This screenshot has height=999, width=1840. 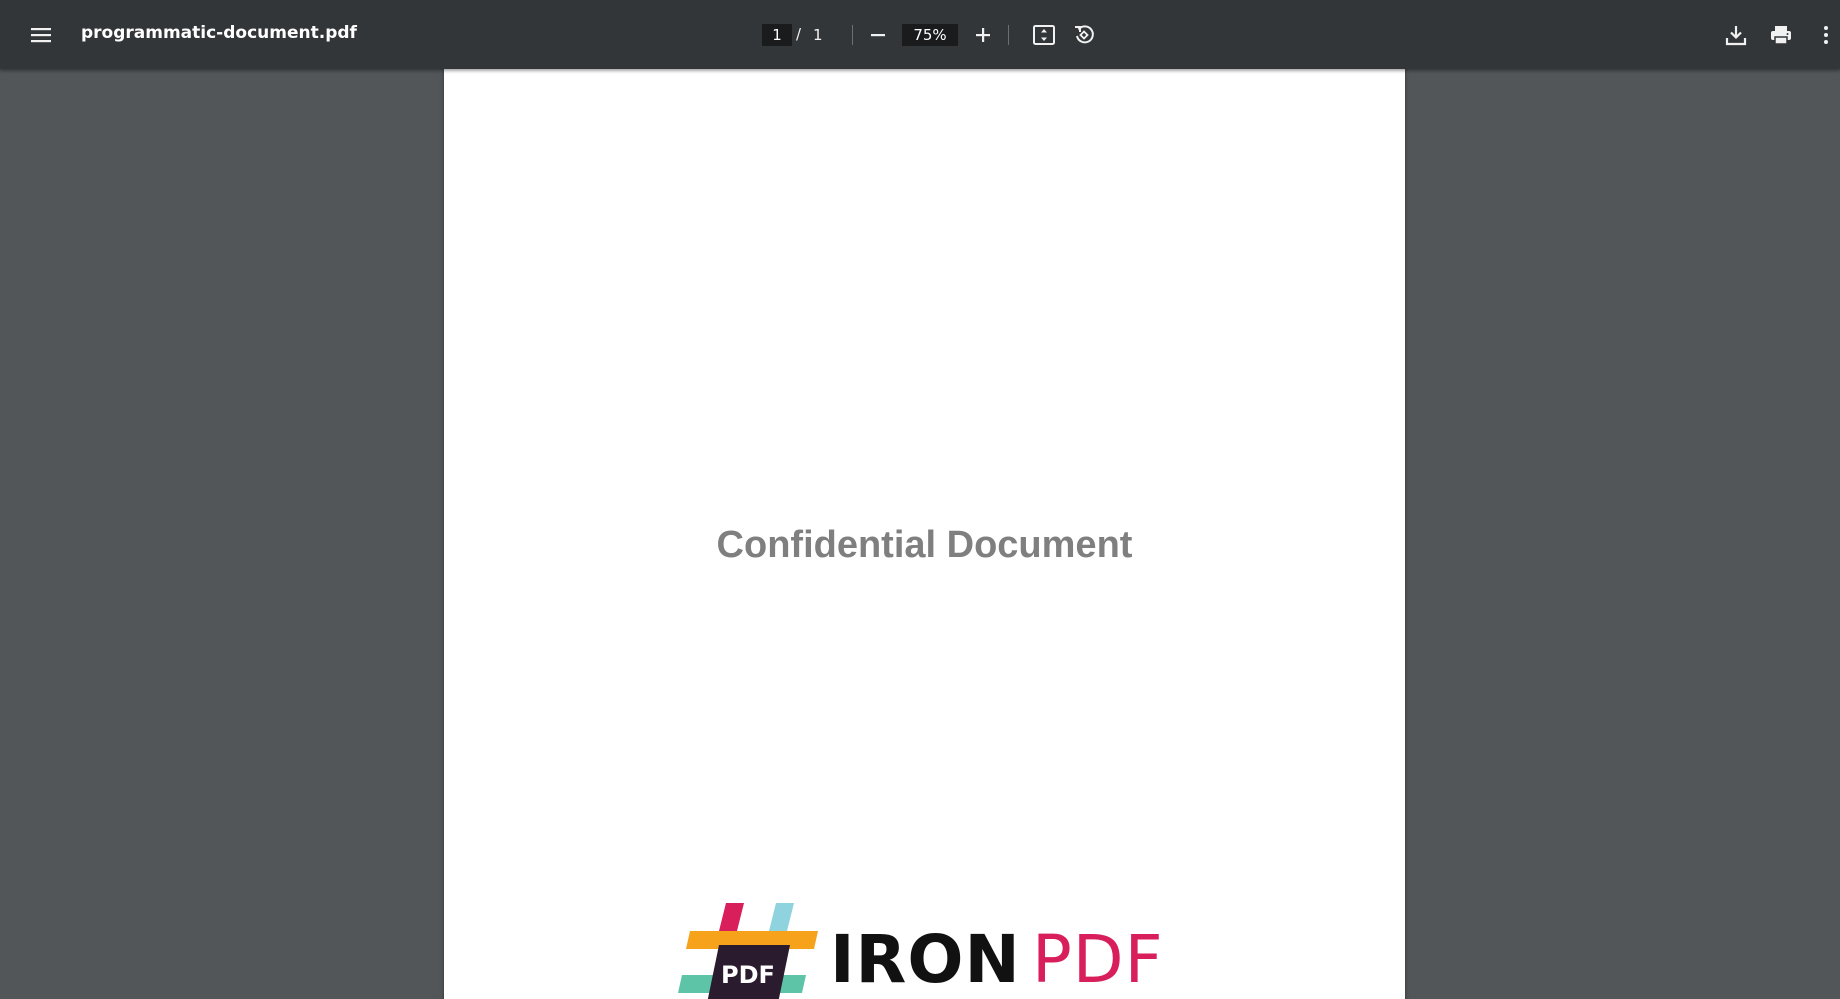 What do you see at coordinates (983, 35) in the screenshot?
I see `plus-icon` at bounding box center [983, 35].